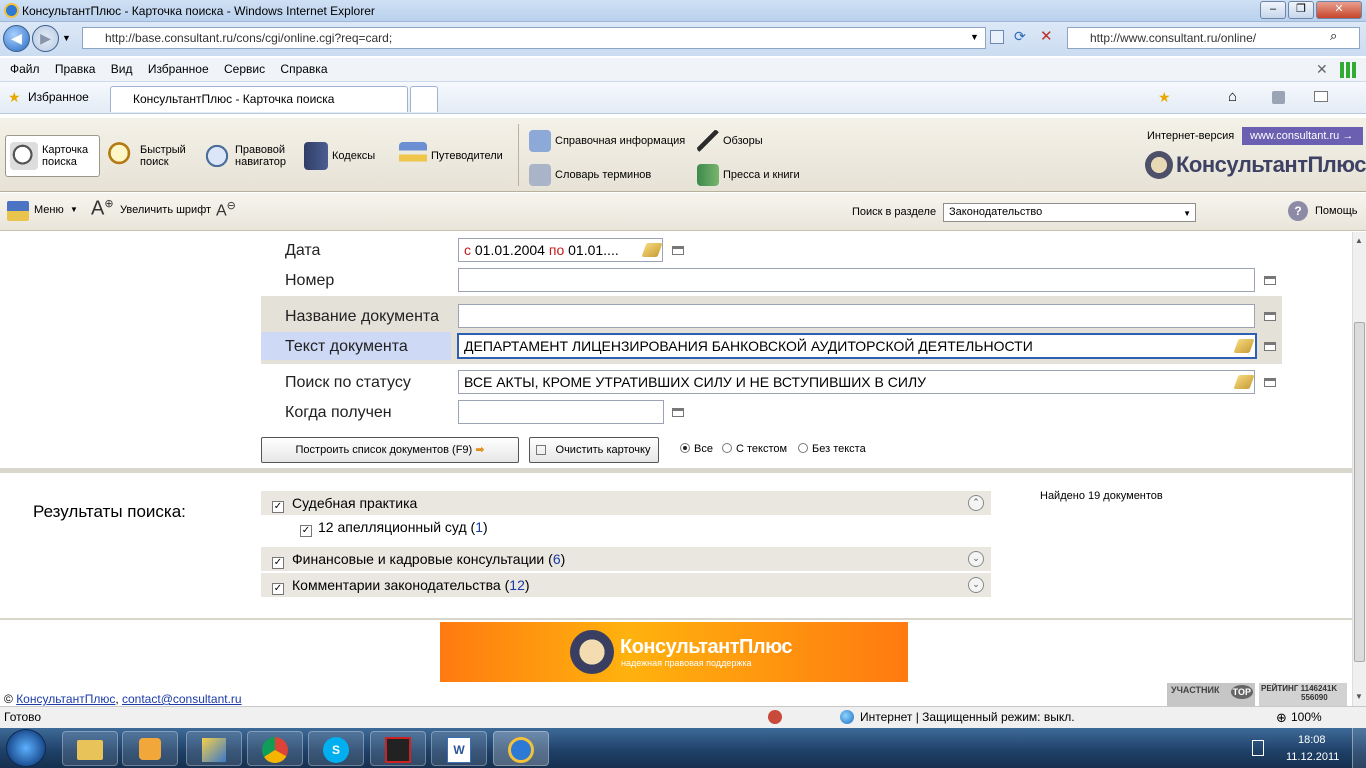 The width and height of the screenshot is (1366, 768). What do you see at coordinates (394, 527) in the screenshot?
I see `result-subgroup: ✓ 12 апелляционный суд (1)` at bounding box center [394, 527].